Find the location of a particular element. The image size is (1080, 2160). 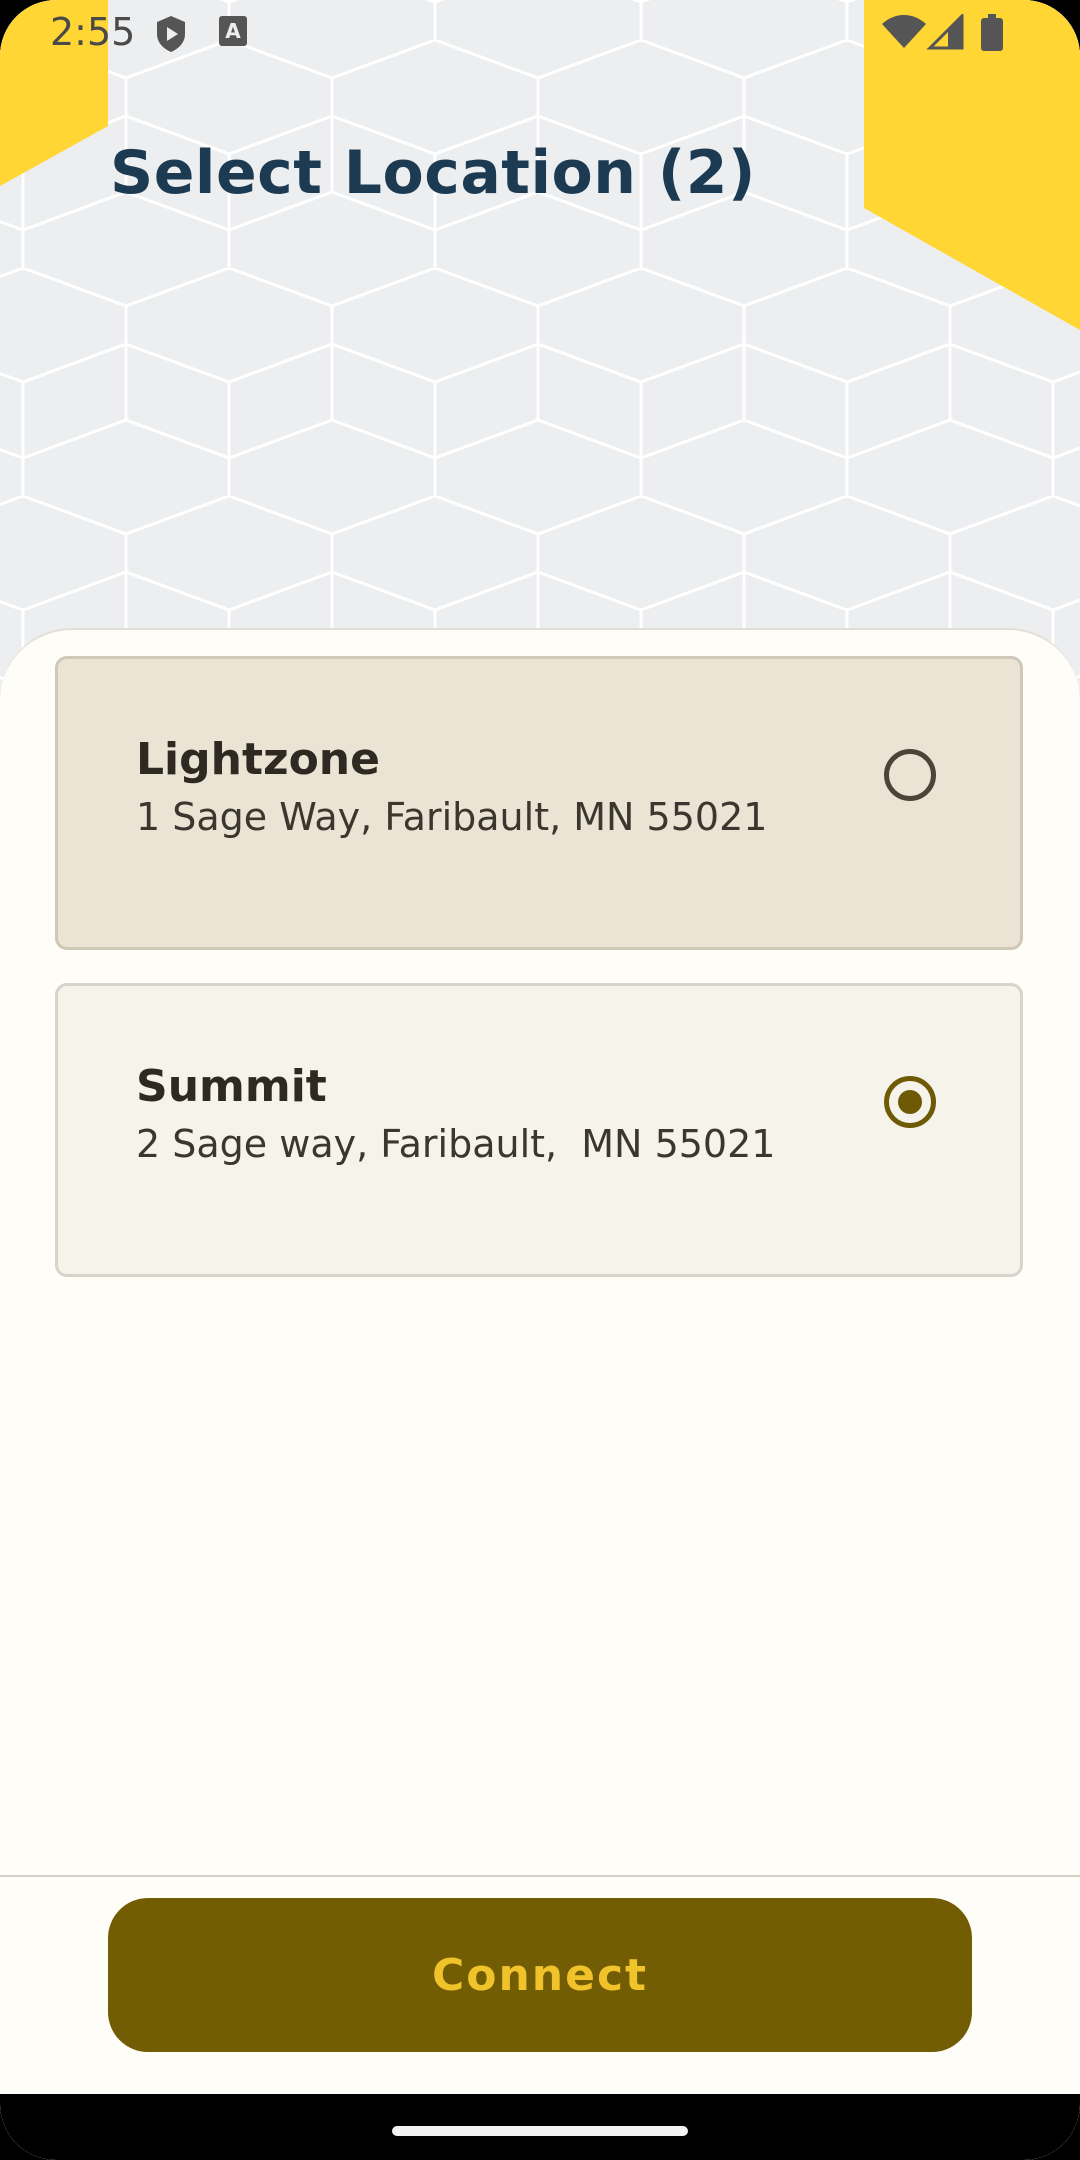

shield-play-icon is located at coordinates (171, 34).